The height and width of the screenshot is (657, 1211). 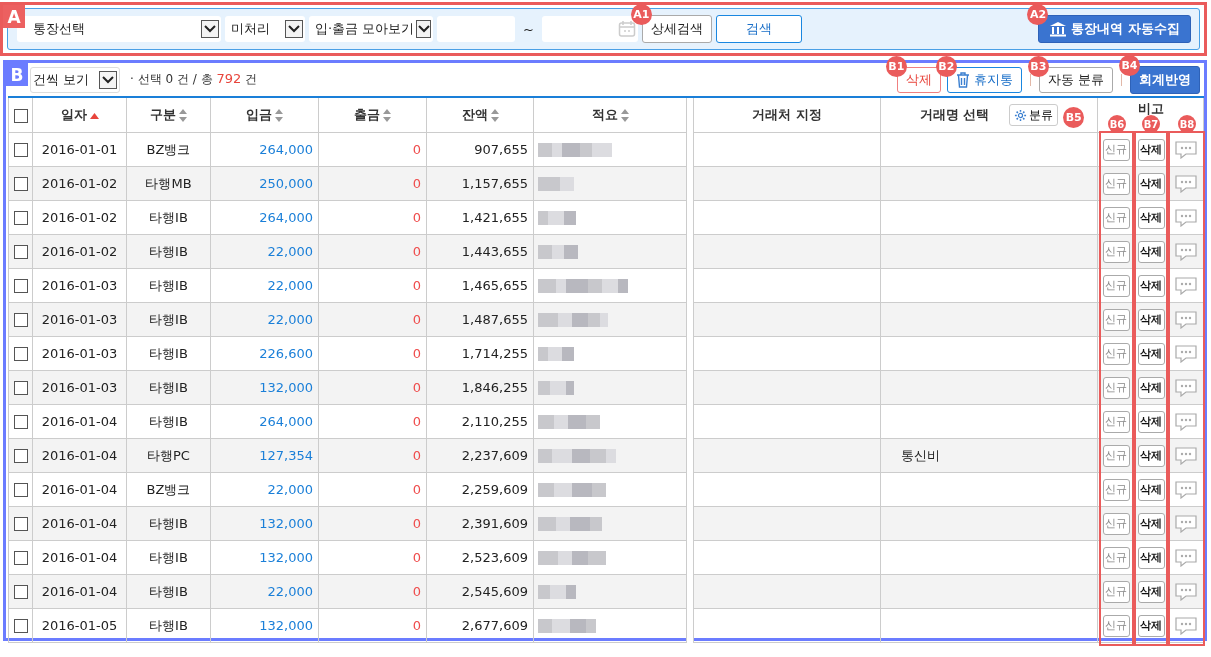 I want to click on balance-cell: 2,677,609, so click(x=494, y=625).